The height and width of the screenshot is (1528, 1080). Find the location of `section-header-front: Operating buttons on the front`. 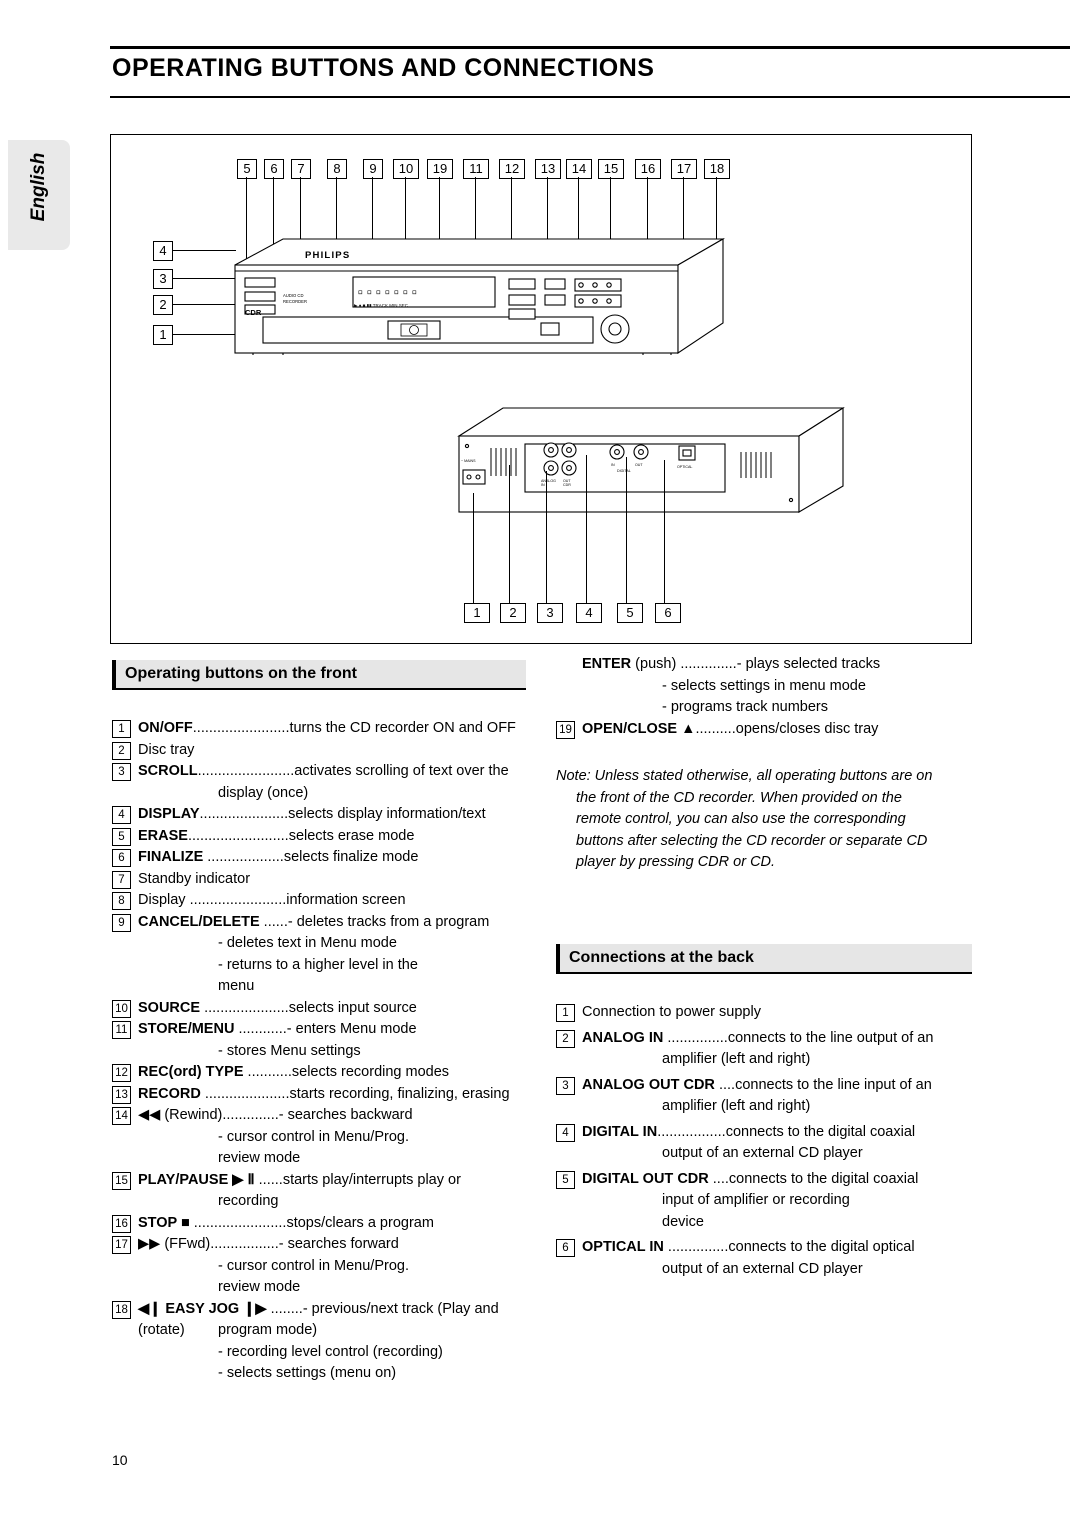

section-header-front: Operating buttons on the front is located at coordinates (319, 675).